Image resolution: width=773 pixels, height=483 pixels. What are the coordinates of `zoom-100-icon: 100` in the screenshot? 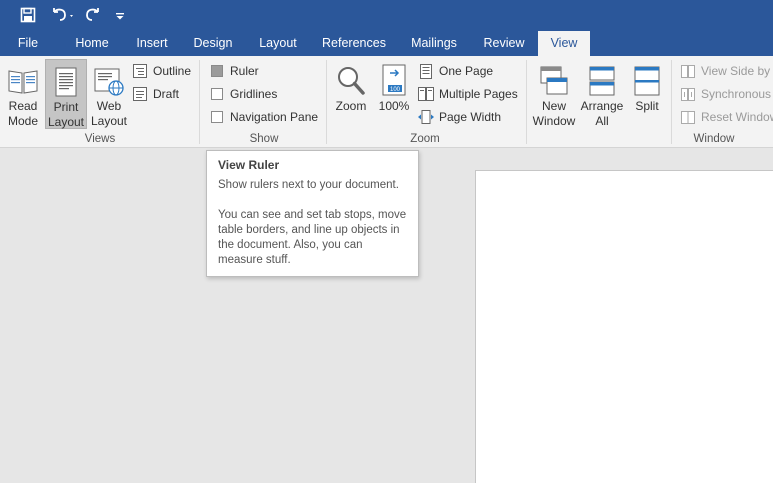 It's located at (394, 80).